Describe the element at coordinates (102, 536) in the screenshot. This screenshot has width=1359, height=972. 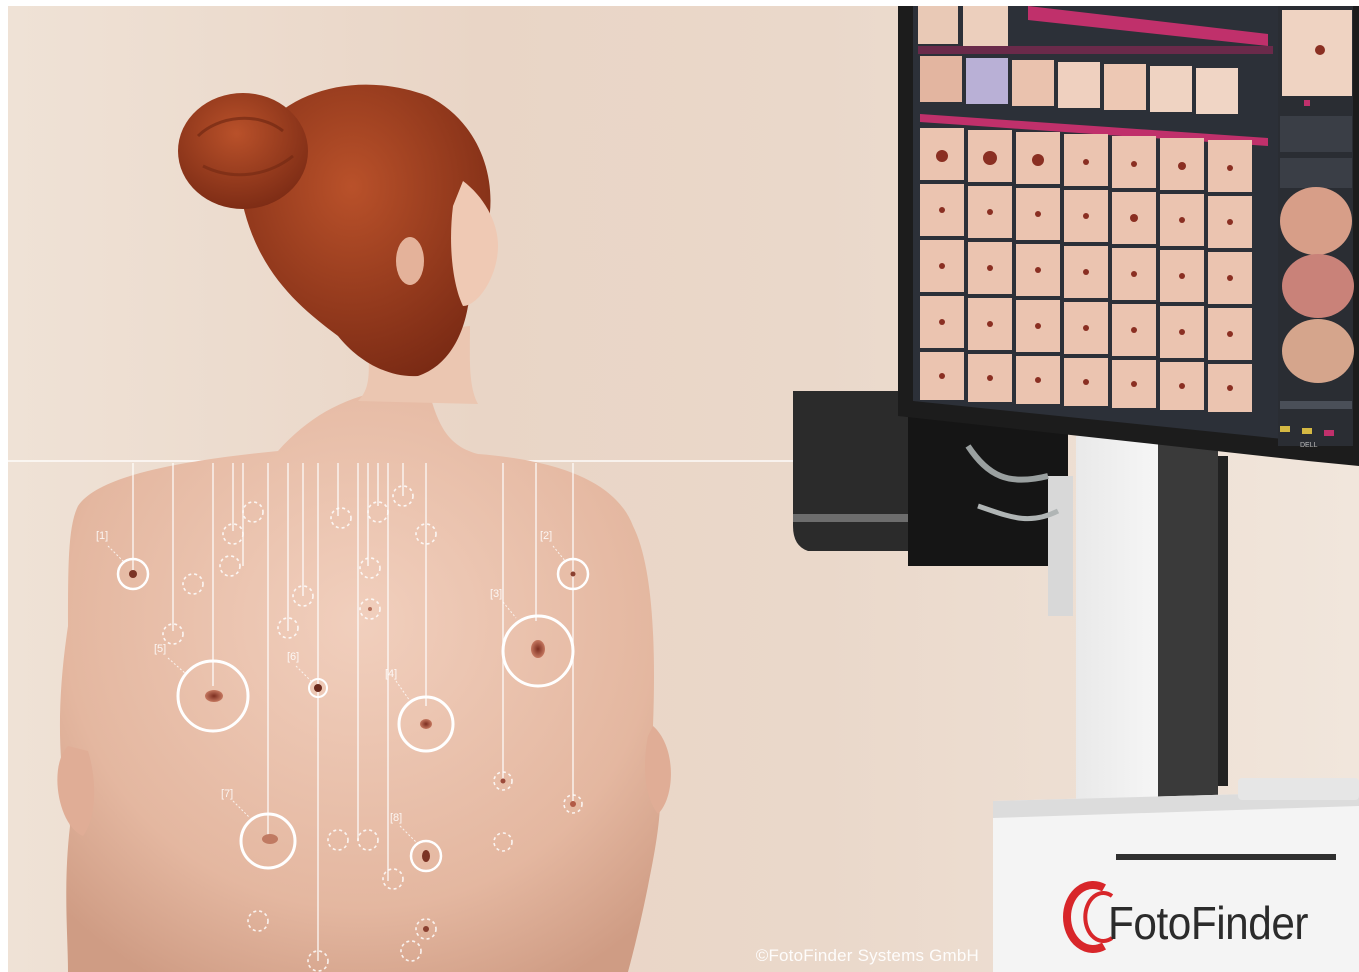
I see `spot-label-1: [1]` at that location.